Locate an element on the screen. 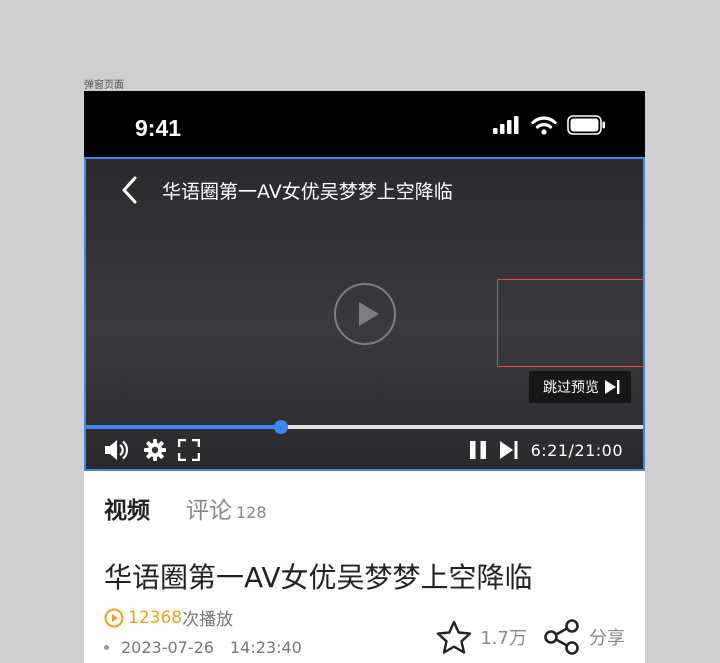 This screenshot has width=720, height=663. pause-button is located at coordinates (478, 450).